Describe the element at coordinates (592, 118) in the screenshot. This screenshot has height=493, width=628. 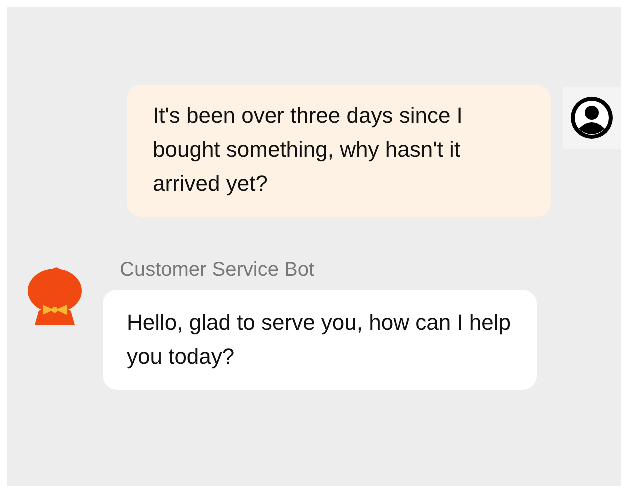
I see `user-avatar-icon` at that location.